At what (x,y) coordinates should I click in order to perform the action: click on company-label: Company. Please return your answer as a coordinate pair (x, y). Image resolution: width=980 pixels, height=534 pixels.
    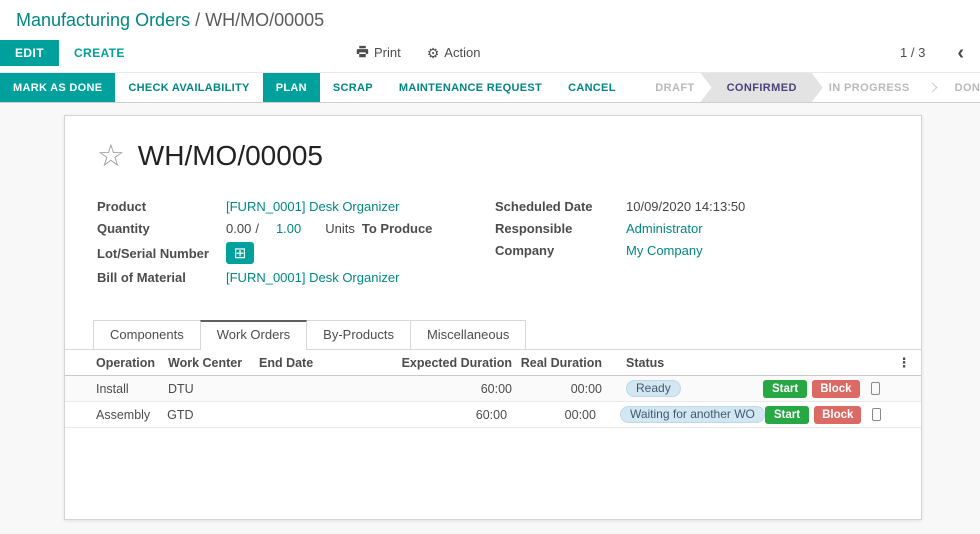
    Looking at the image, I should click on (525, 250).